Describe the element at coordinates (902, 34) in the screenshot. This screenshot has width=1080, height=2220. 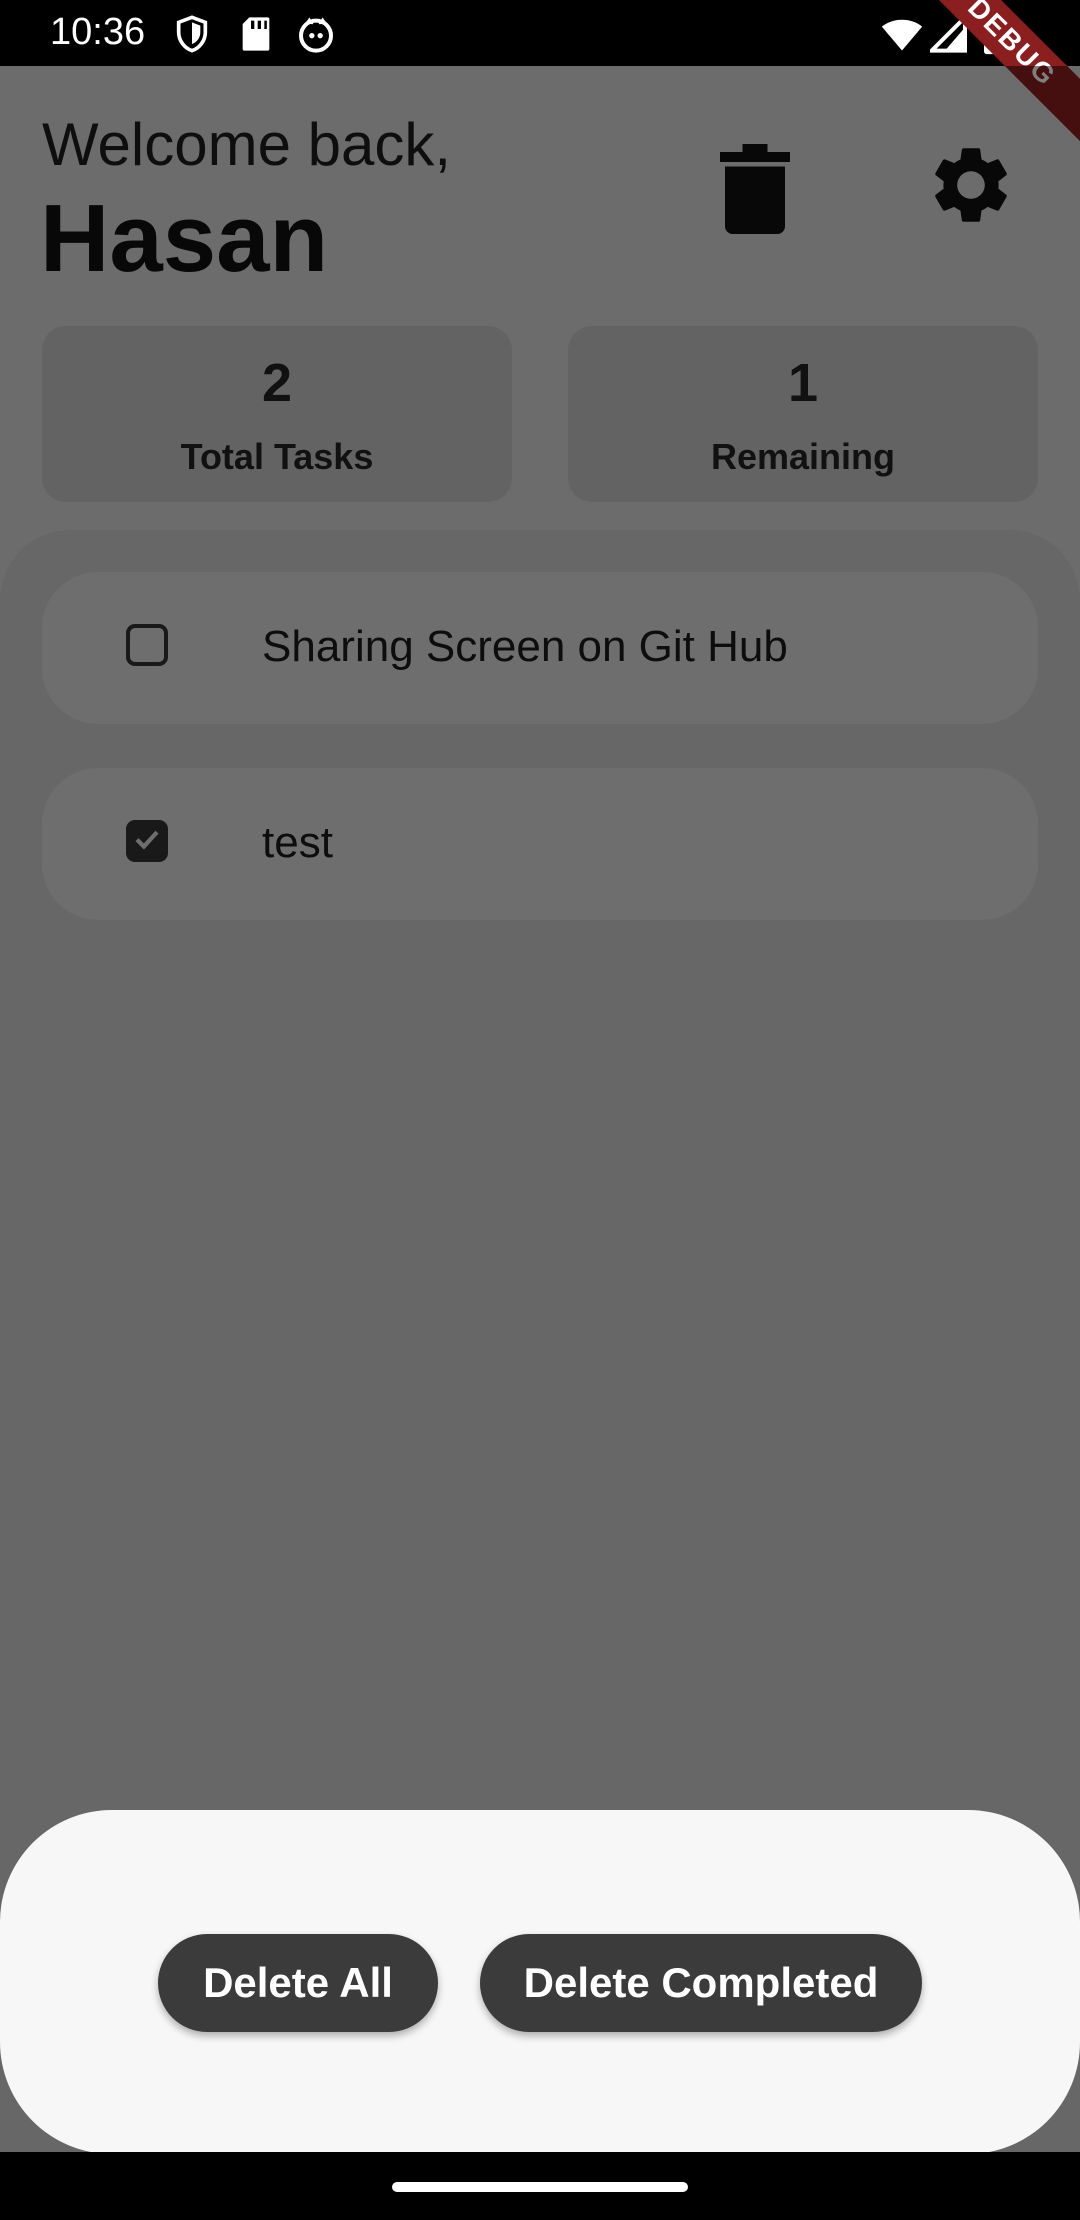
I see `wifi-icon` at that location.